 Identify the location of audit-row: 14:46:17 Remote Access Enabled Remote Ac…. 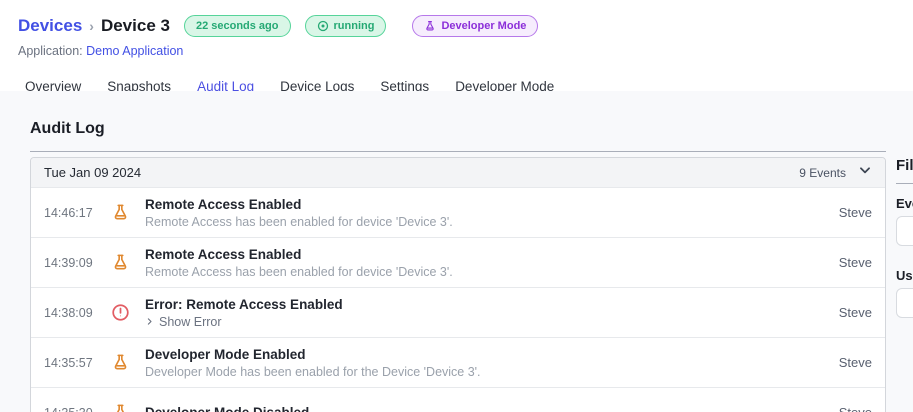
(458, 212).